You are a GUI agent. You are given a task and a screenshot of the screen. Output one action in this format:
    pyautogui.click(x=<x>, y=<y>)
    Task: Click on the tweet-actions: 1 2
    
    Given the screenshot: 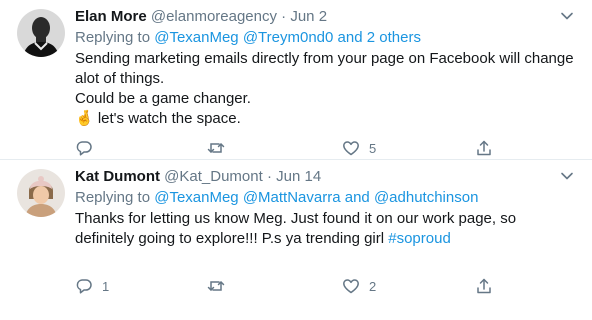 What is the action you would take?
    pyautogui.click(x=315, y=286)
    